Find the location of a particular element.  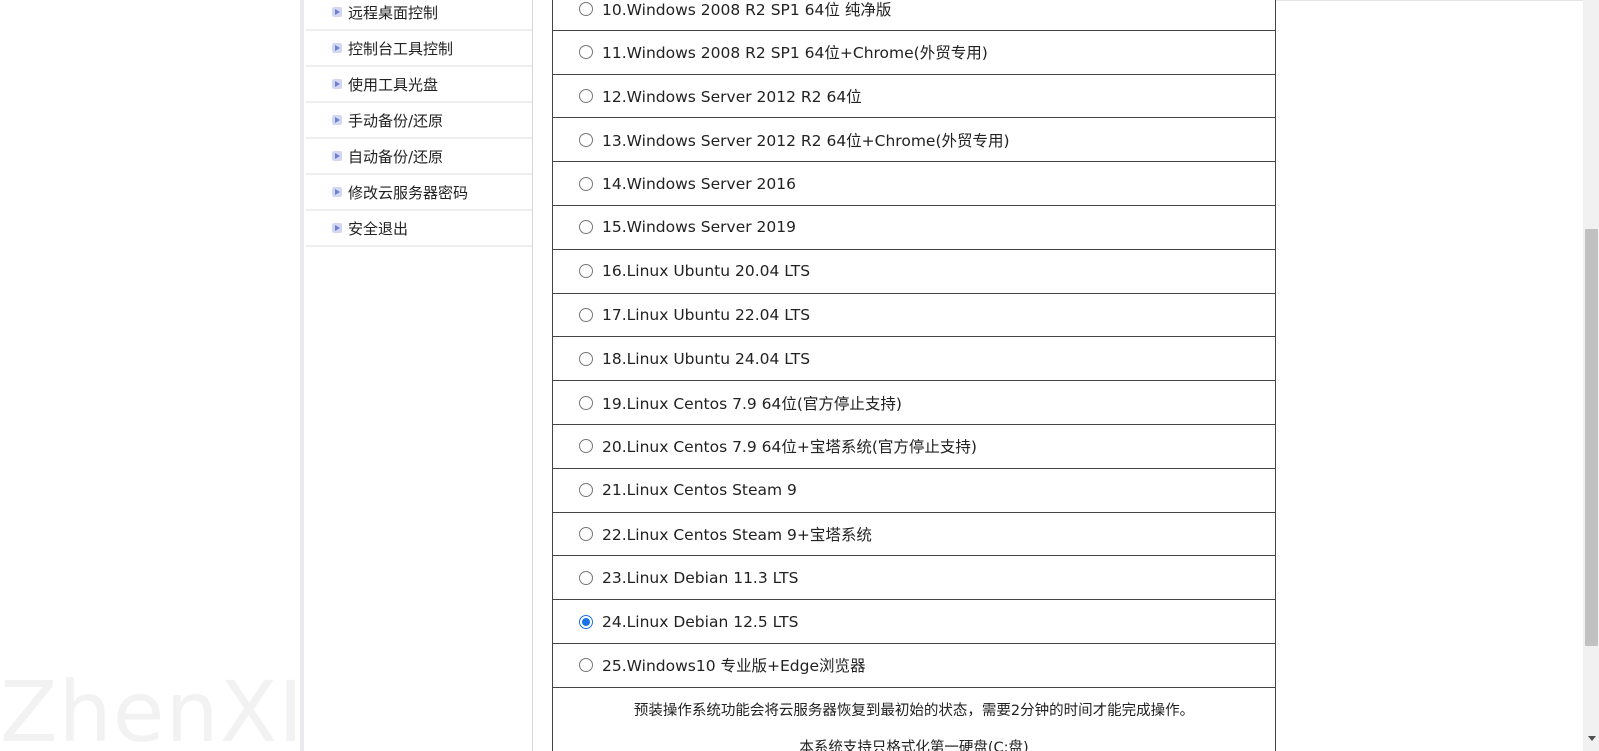

sidebar-item-1: 远程桌面控制 is located at coordinates (419, 15).